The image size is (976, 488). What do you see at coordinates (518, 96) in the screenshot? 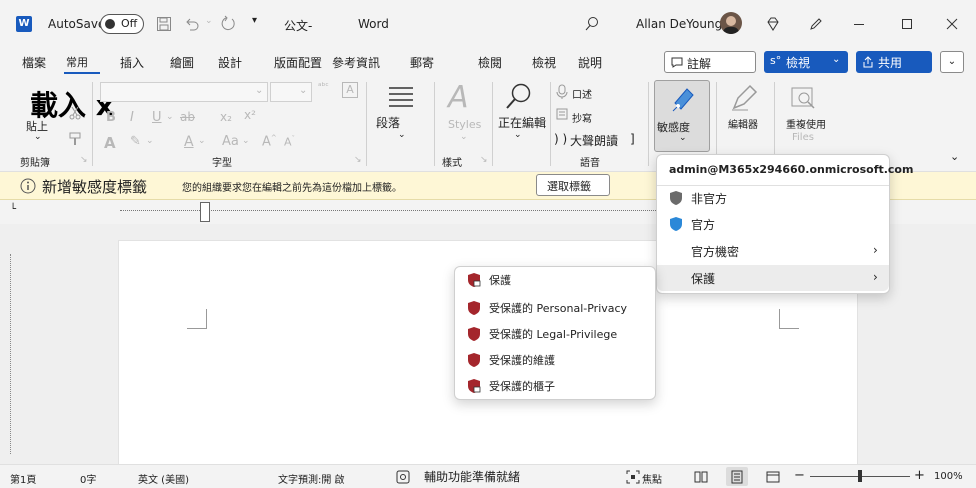
I see `find-icon` at bounding box center [518, 96].